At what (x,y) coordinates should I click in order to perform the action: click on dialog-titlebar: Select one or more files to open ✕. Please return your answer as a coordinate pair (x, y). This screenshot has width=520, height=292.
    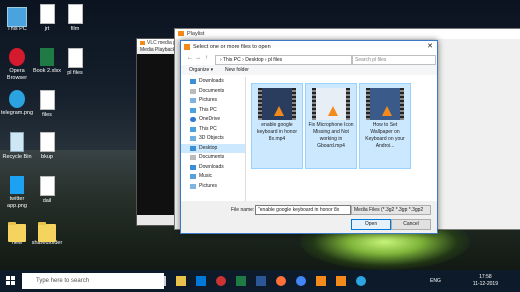
    Looking at the image, I should click on (309, 47).